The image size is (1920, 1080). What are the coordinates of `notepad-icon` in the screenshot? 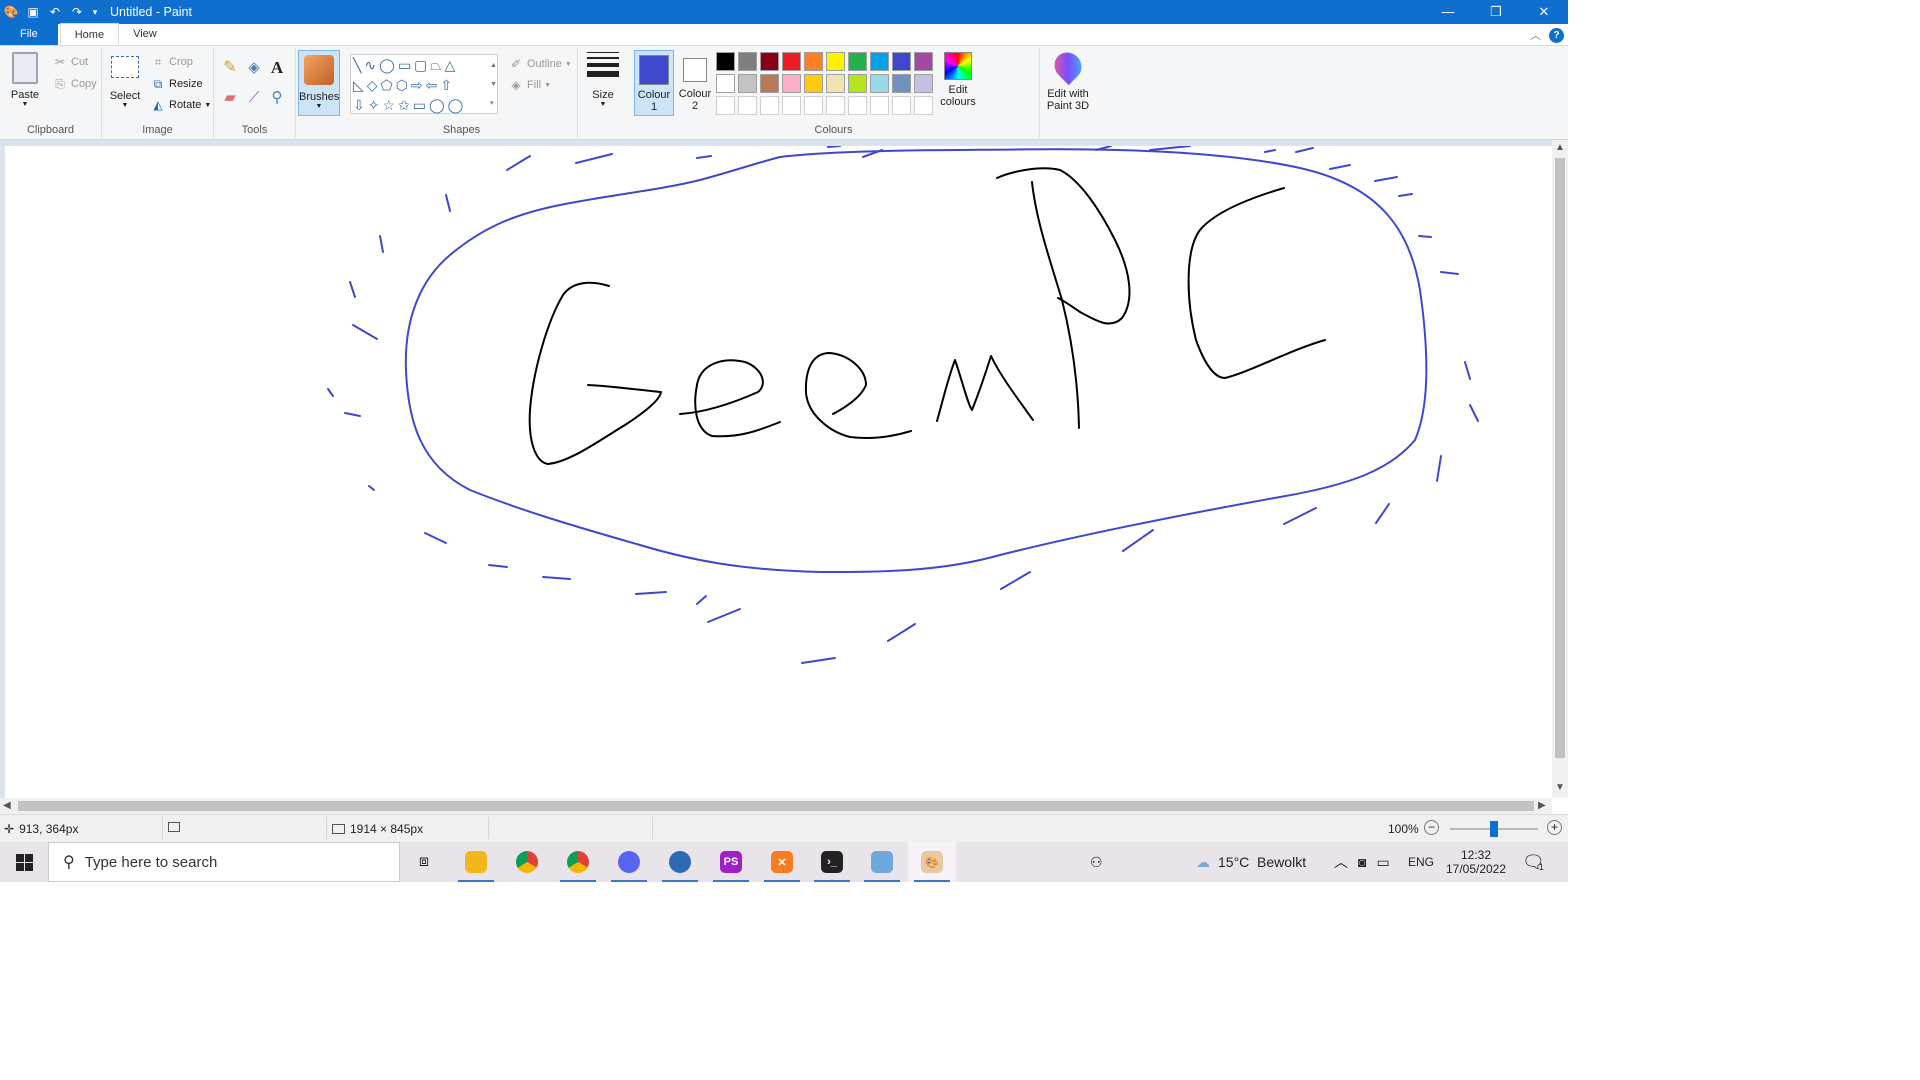 It's located at (882, 862).